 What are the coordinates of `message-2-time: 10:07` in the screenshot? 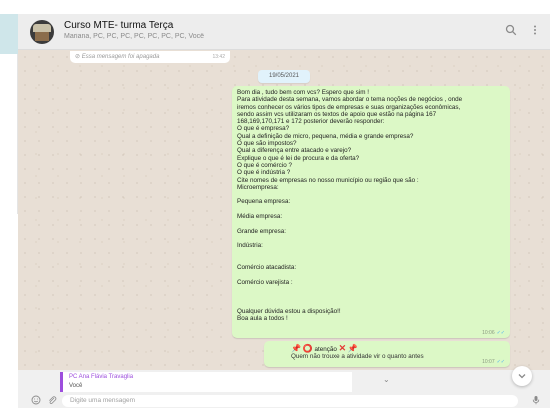 It's located at (488, 362).